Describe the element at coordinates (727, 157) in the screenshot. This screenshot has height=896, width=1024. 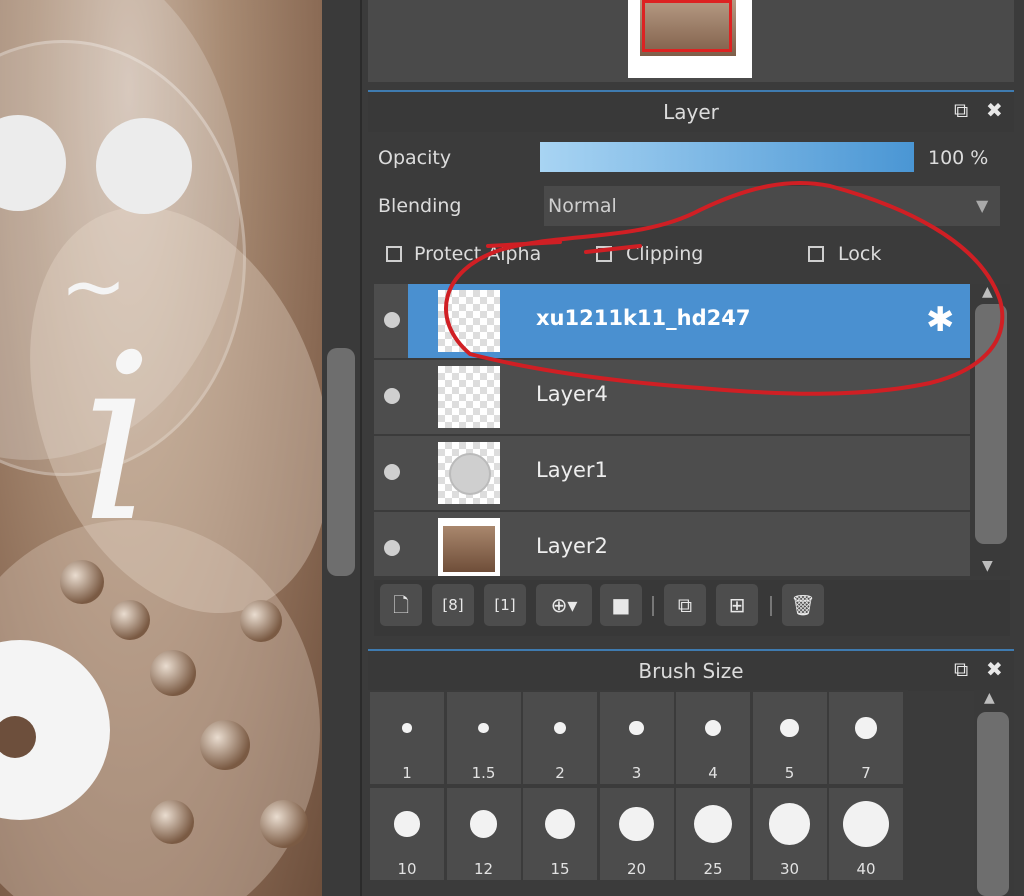
I see `opacity-slider` at that location.